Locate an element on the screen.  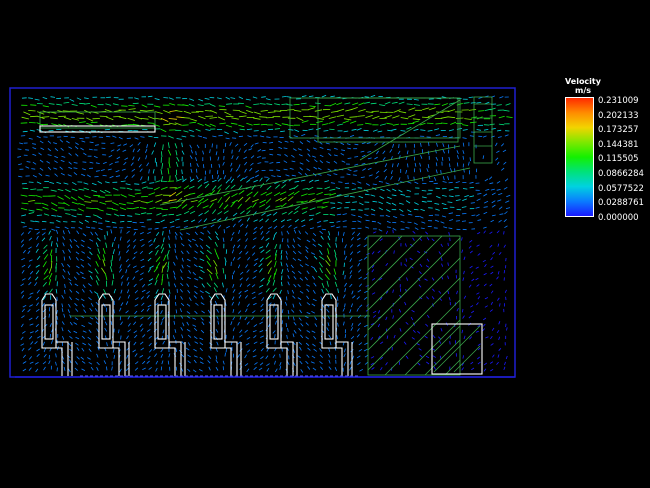
legend-label: 0.202133 is located at coordinates (618, 115).